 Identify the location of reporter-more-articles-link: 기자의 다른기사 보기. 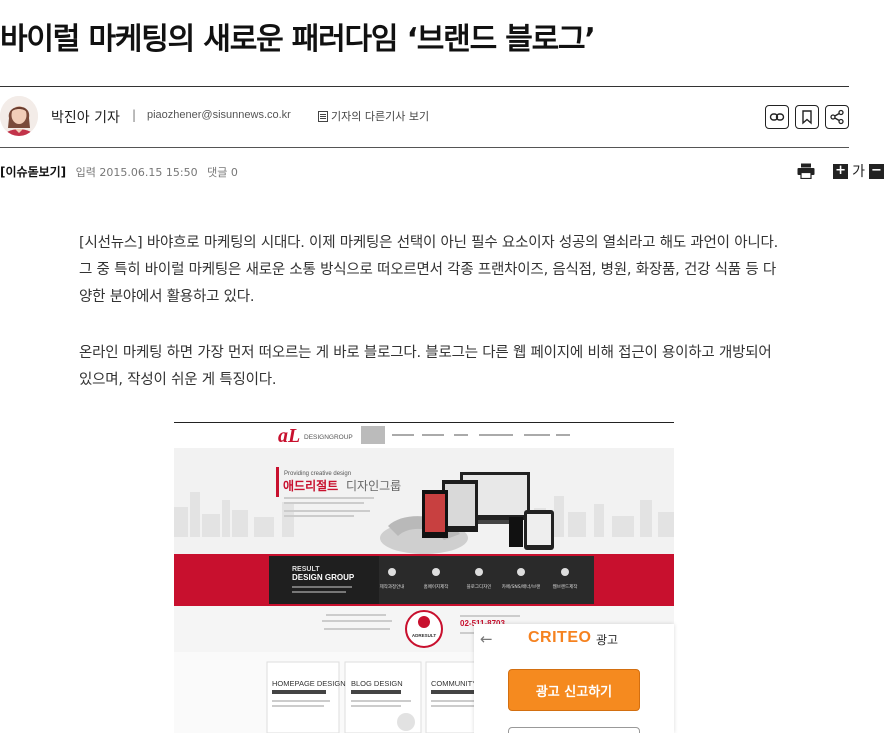
(373, 116).